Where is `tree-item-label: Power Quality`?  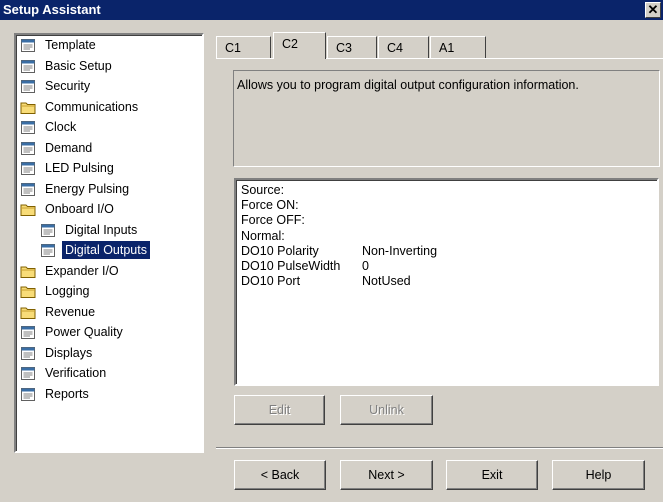
tree-item-label: Power Quality is located at coordinates (84, 332).